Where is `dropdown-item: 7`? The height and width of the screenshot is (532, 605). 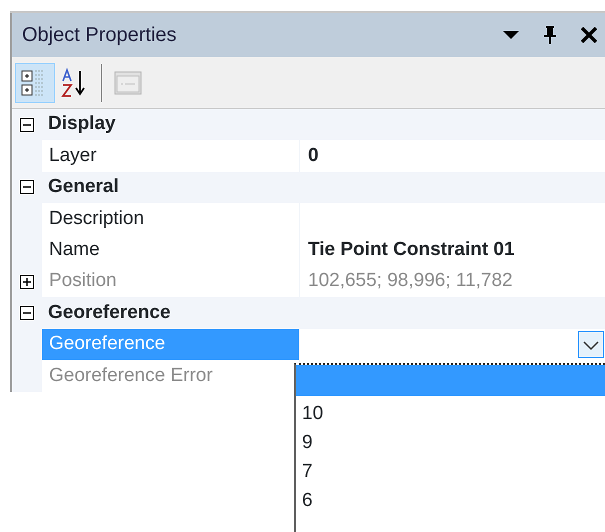 dropdown-item: 7 is located at coordinates (450, 472).